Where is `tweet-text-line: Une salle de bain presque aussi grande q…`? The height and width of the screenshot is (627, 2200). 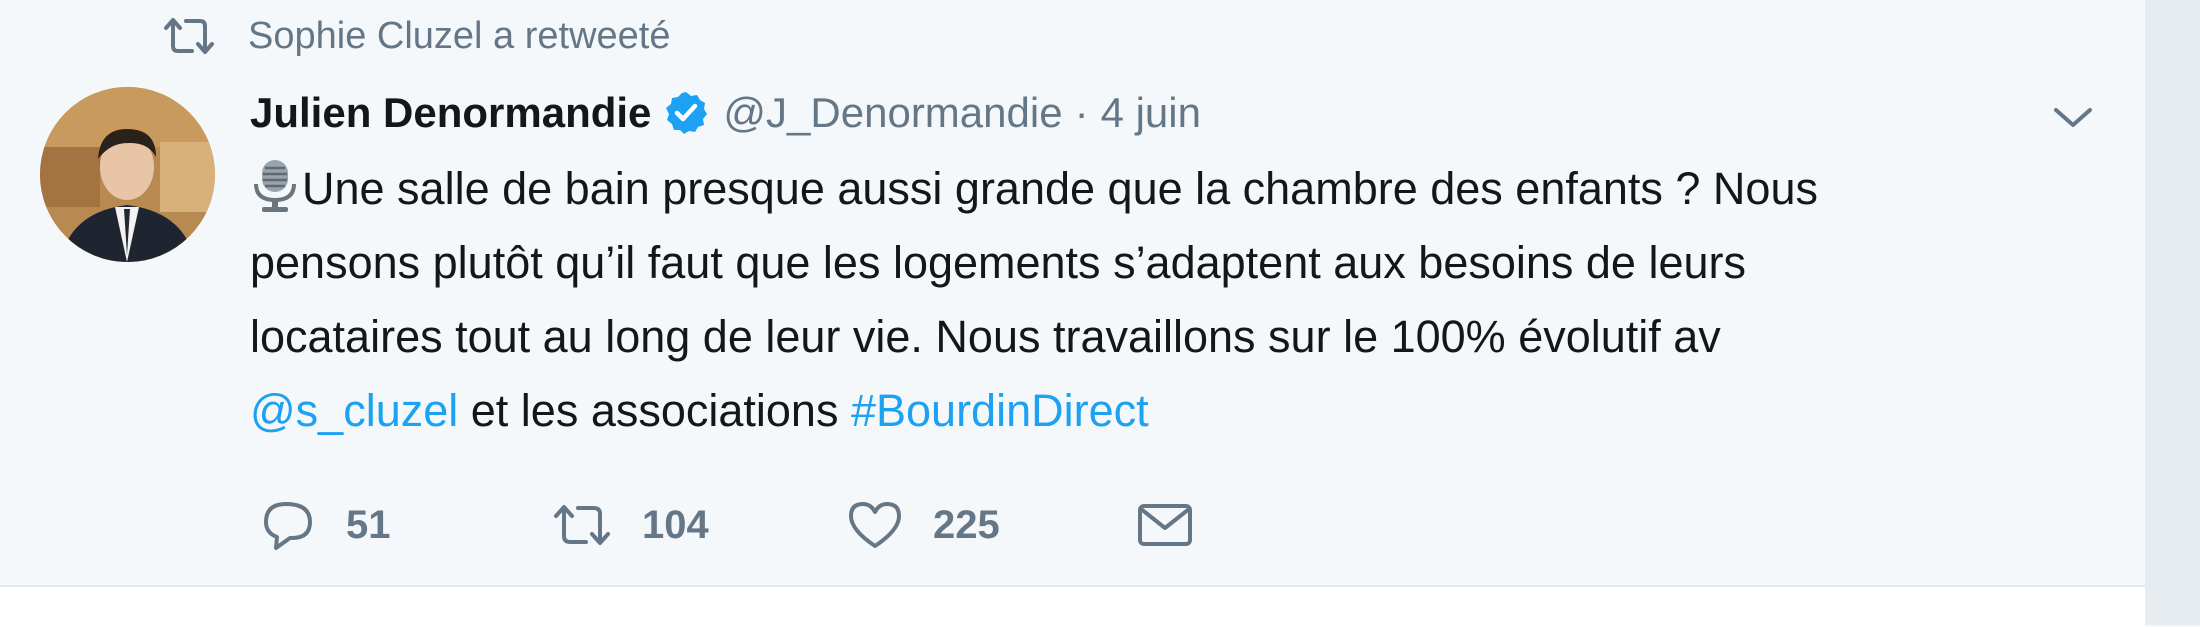
tweet-text-line: Une salle de bain presque aussi grande q… is located at coordinates (1180, 189).